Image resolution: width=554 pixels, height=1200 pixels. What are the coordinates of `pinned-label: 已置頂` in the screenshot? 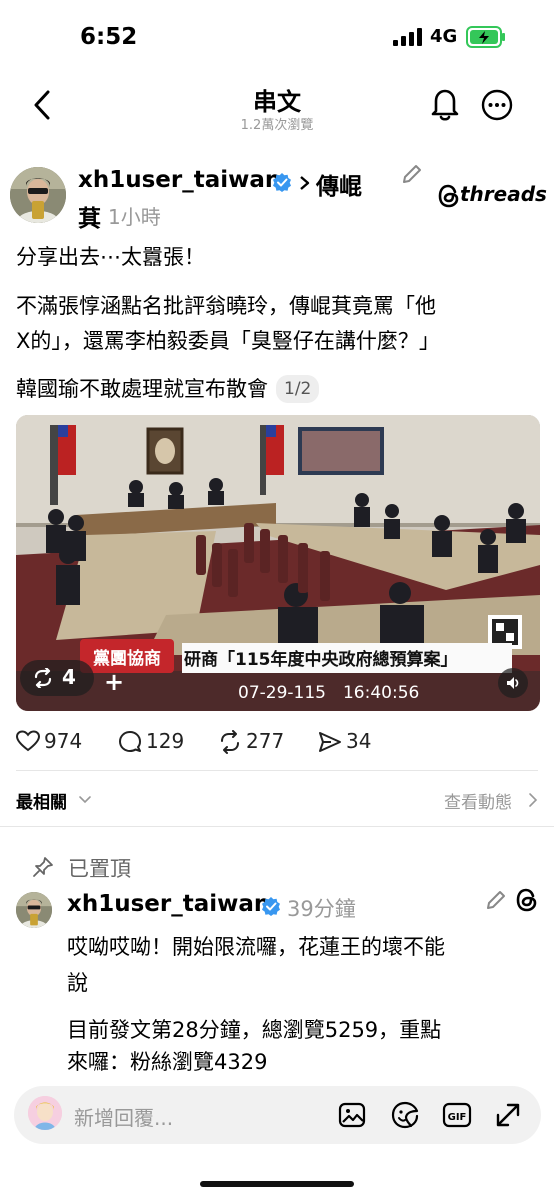 It's located at (99, 869).